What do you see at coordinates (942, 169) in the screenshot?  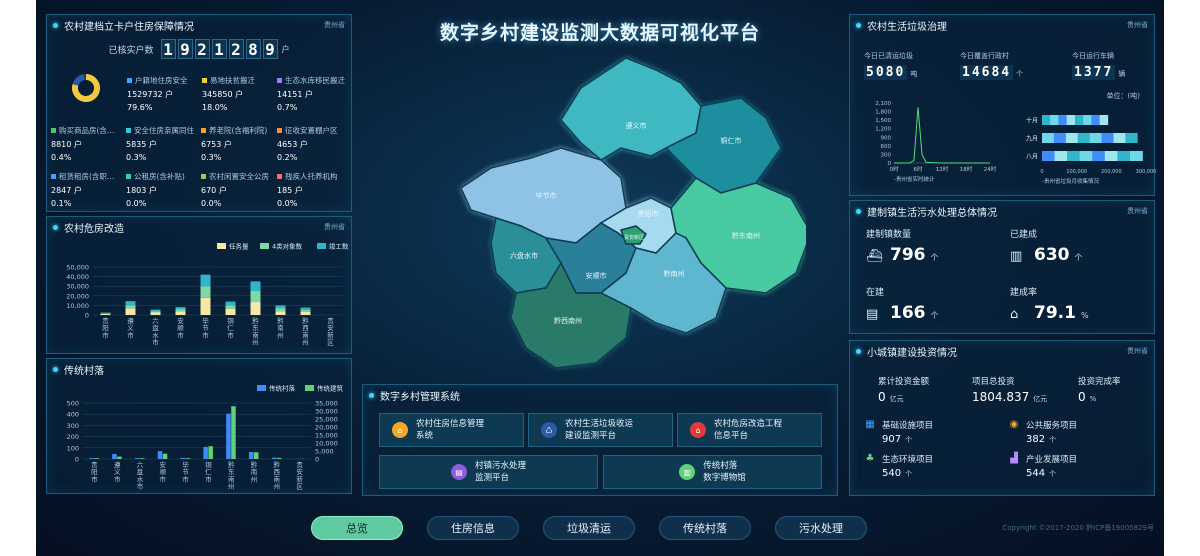 I see `x-tick-label: 12时` at bounding box center [942, 169].